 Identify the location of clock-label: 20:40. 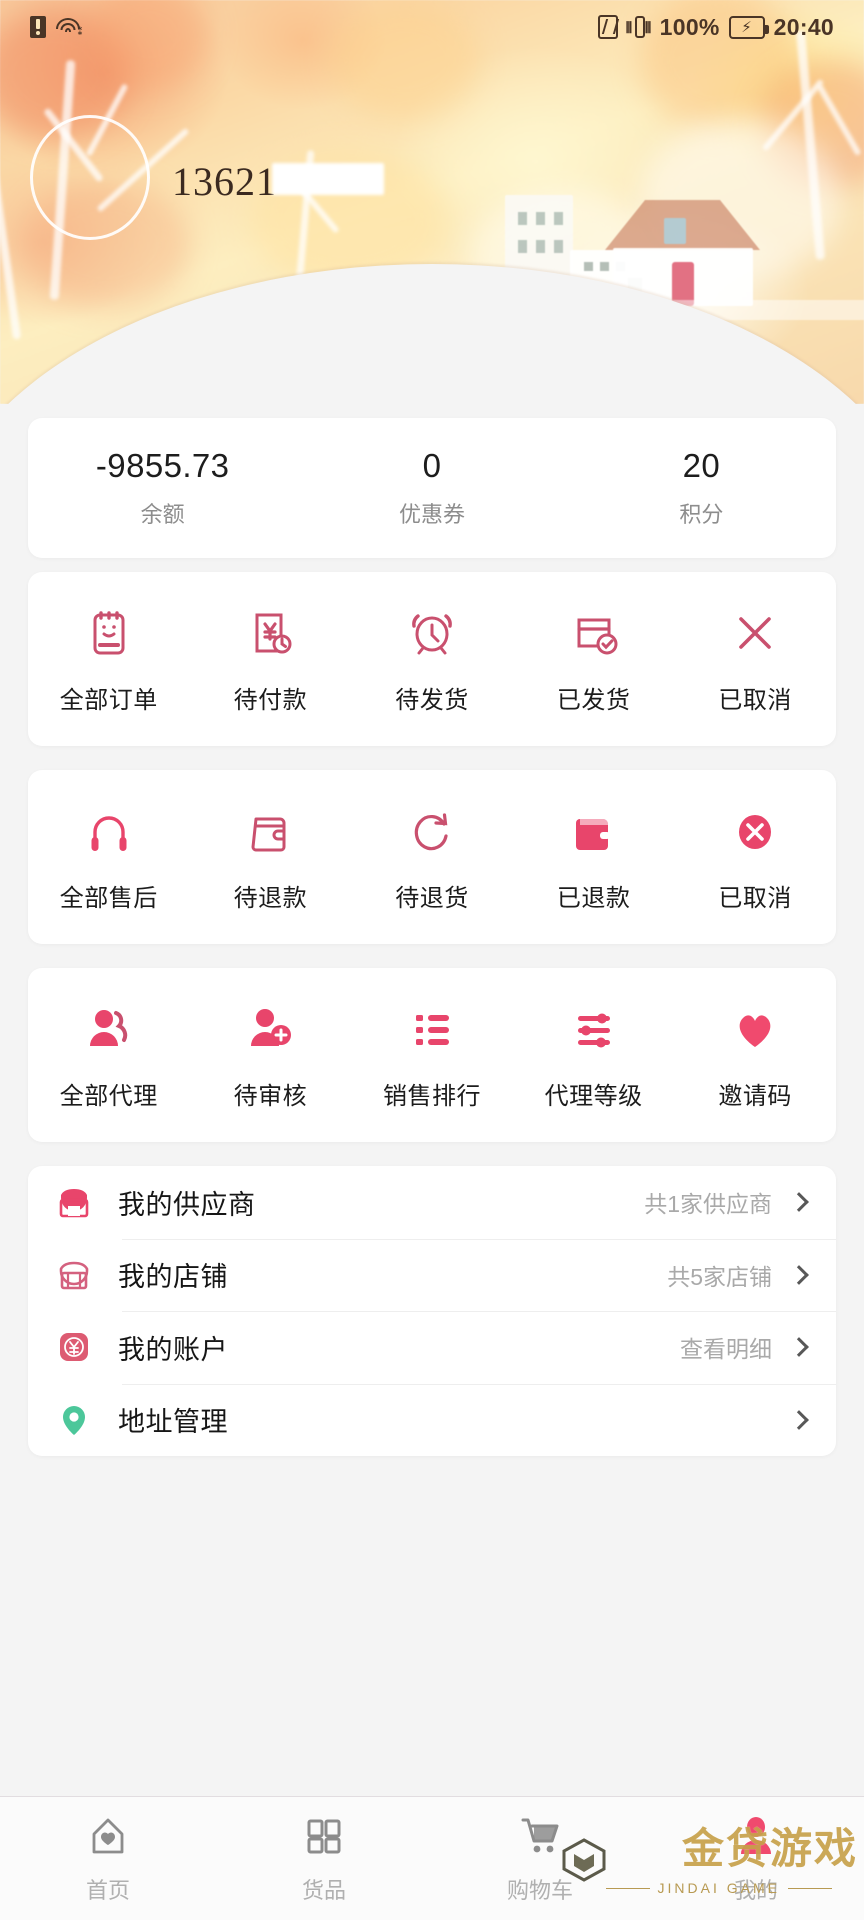
(803, 26).